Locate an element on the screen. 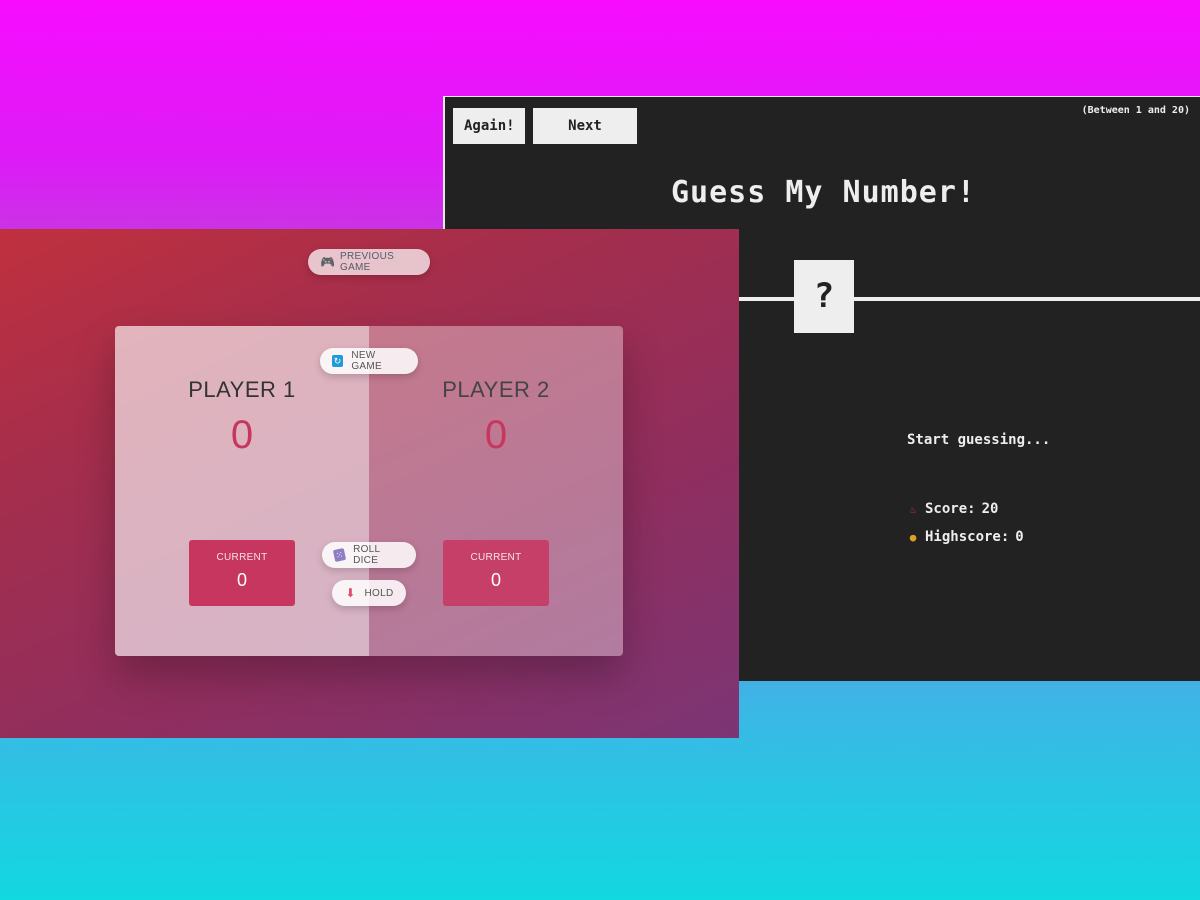 The width and height of the screenshot is (1200, 900). player-name: PLAYER 1 is located at coordinates (242, 389).